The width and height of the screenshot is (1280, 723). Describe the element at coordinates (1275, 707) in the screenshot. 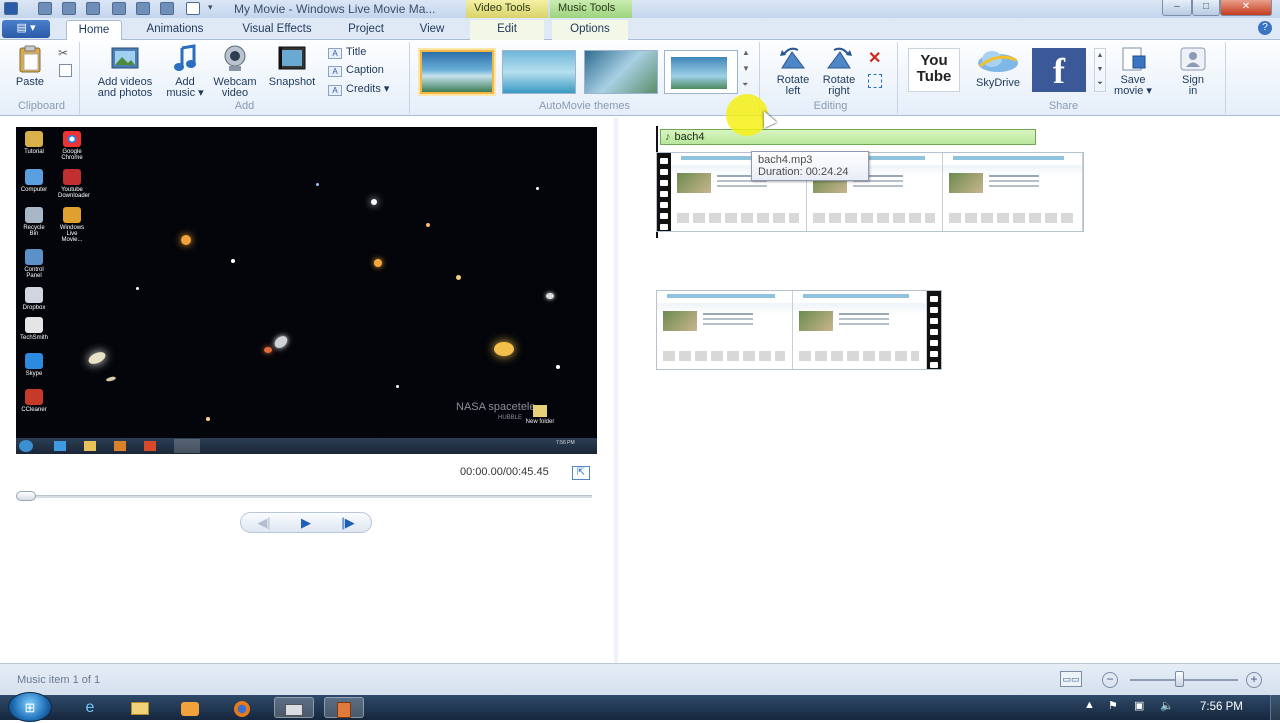

I see `show-desktop-button` at that location.